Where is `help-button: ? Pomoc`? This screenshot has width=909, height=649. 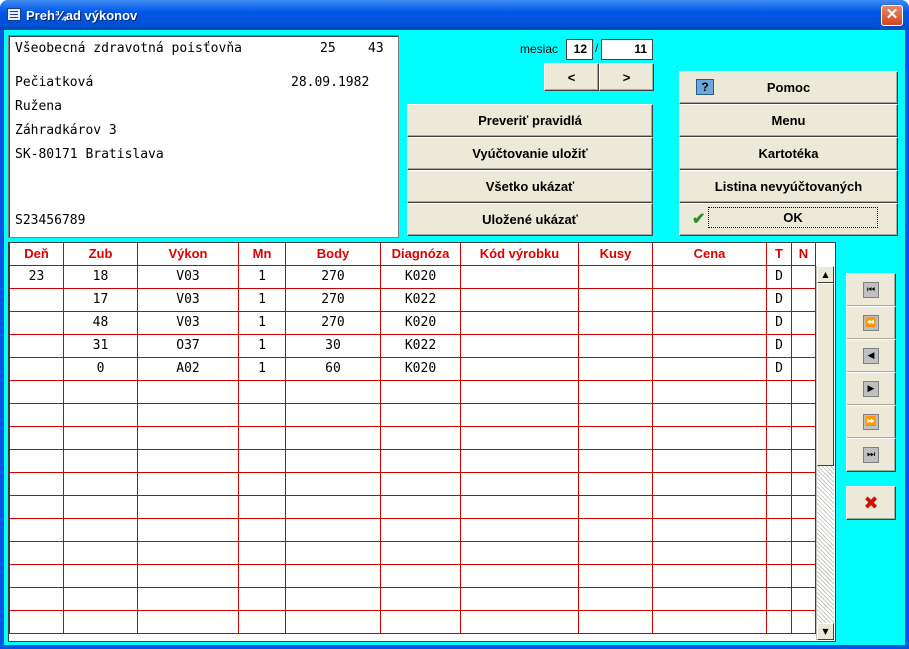
help-button: ? Pomoc is located at coordinates (788, 87).